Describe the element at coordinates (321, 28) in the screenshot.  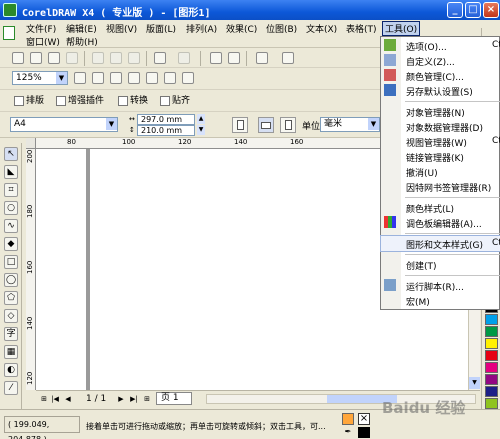
I see `menu-text: 文本(X)` at that location.